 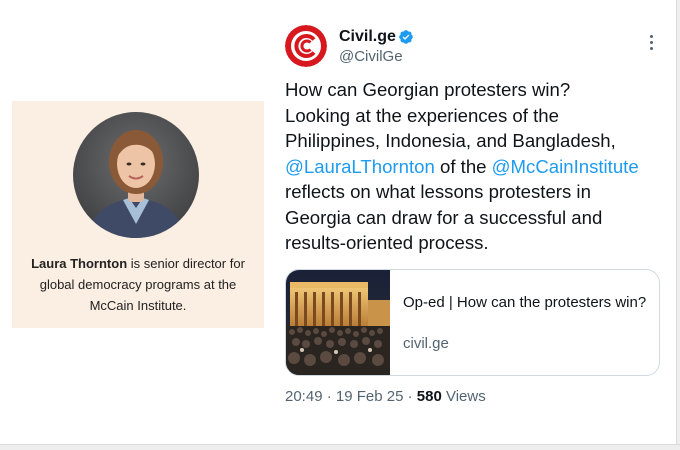 I want to click on caption-line2: global democracy programs at the, so click(x=138, y=284).